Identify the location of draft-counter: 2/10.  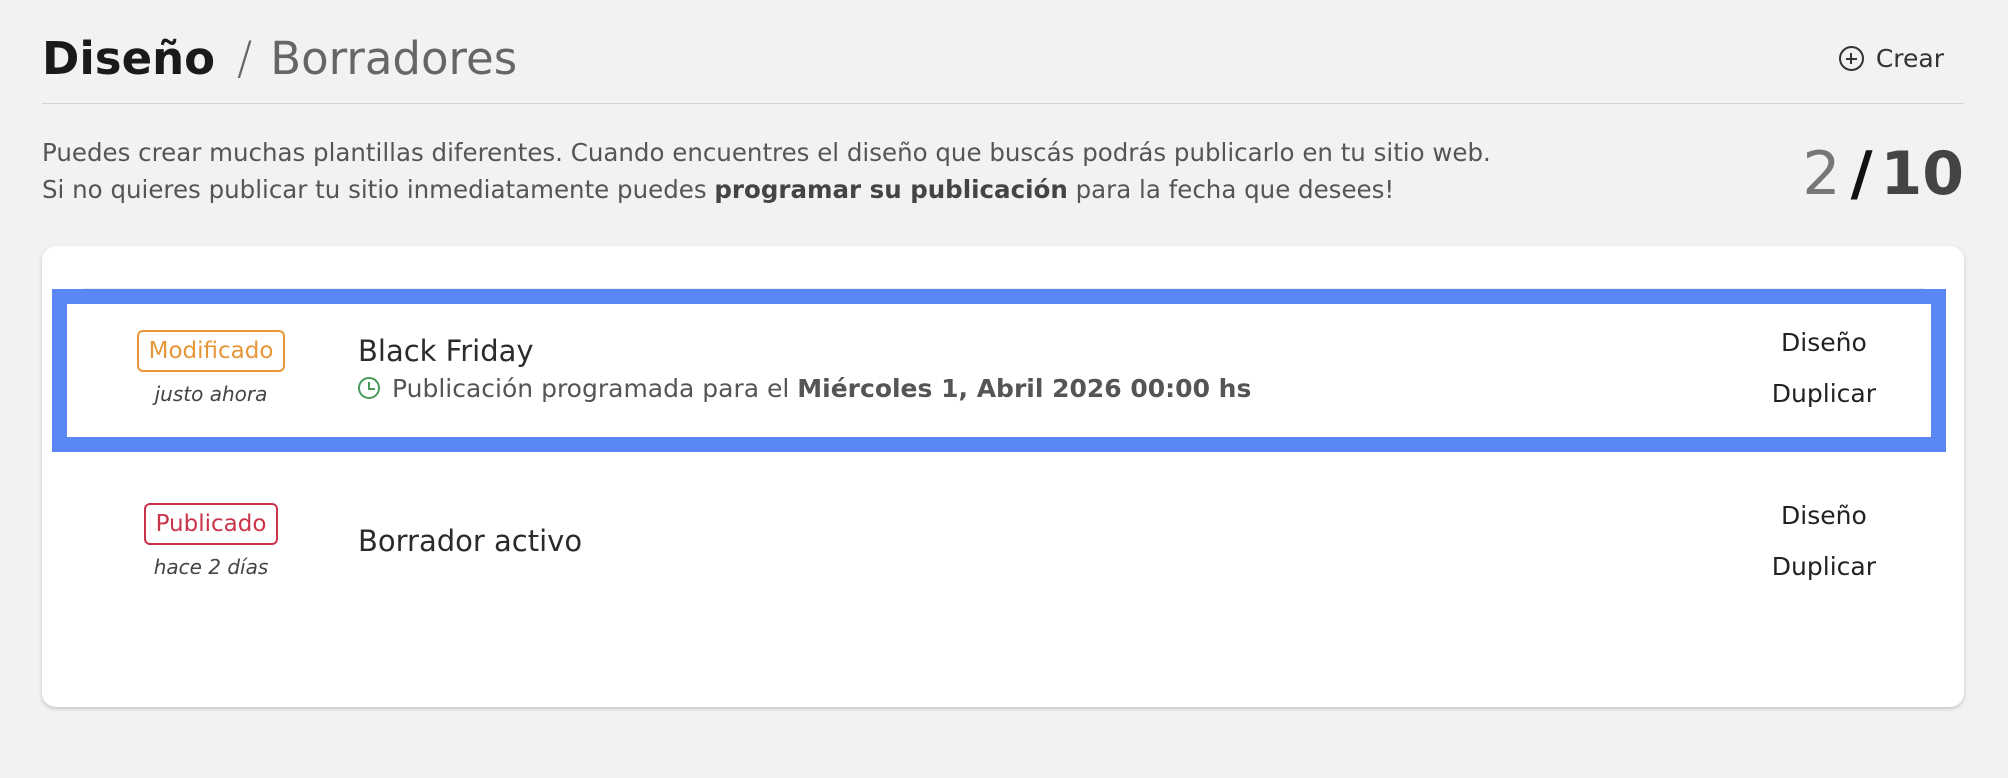
(1883, 174).